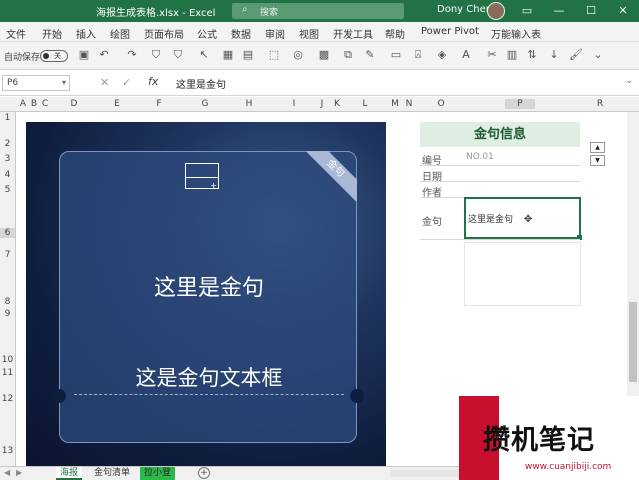 The width and height of the screenshot is (639, 480). Describe the element at coordinates (7, 144) in the screenshot. I see `row-header: 2` at that location.